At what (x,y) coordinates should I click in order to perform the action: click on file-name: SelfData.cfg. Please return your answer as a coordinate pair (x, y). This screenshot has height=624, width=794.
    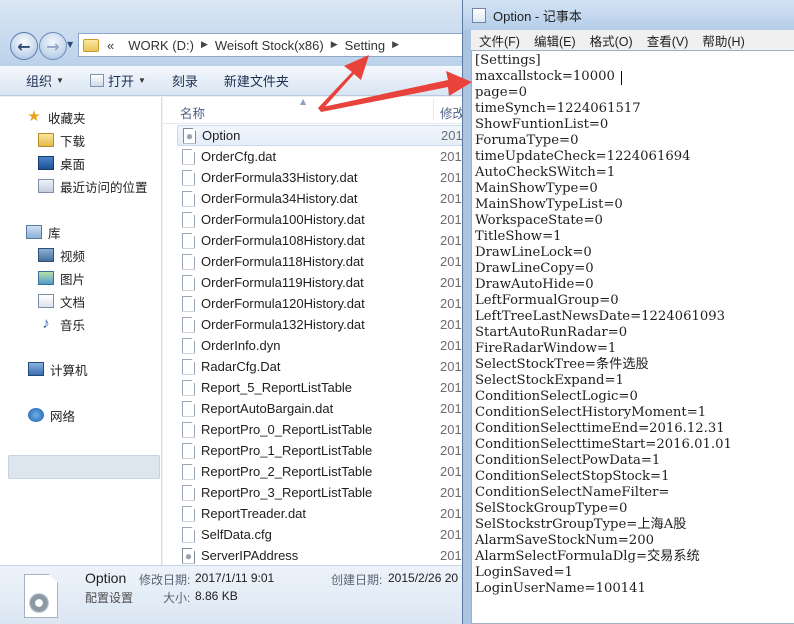
    Looking at the image, I should click on (236, 534).